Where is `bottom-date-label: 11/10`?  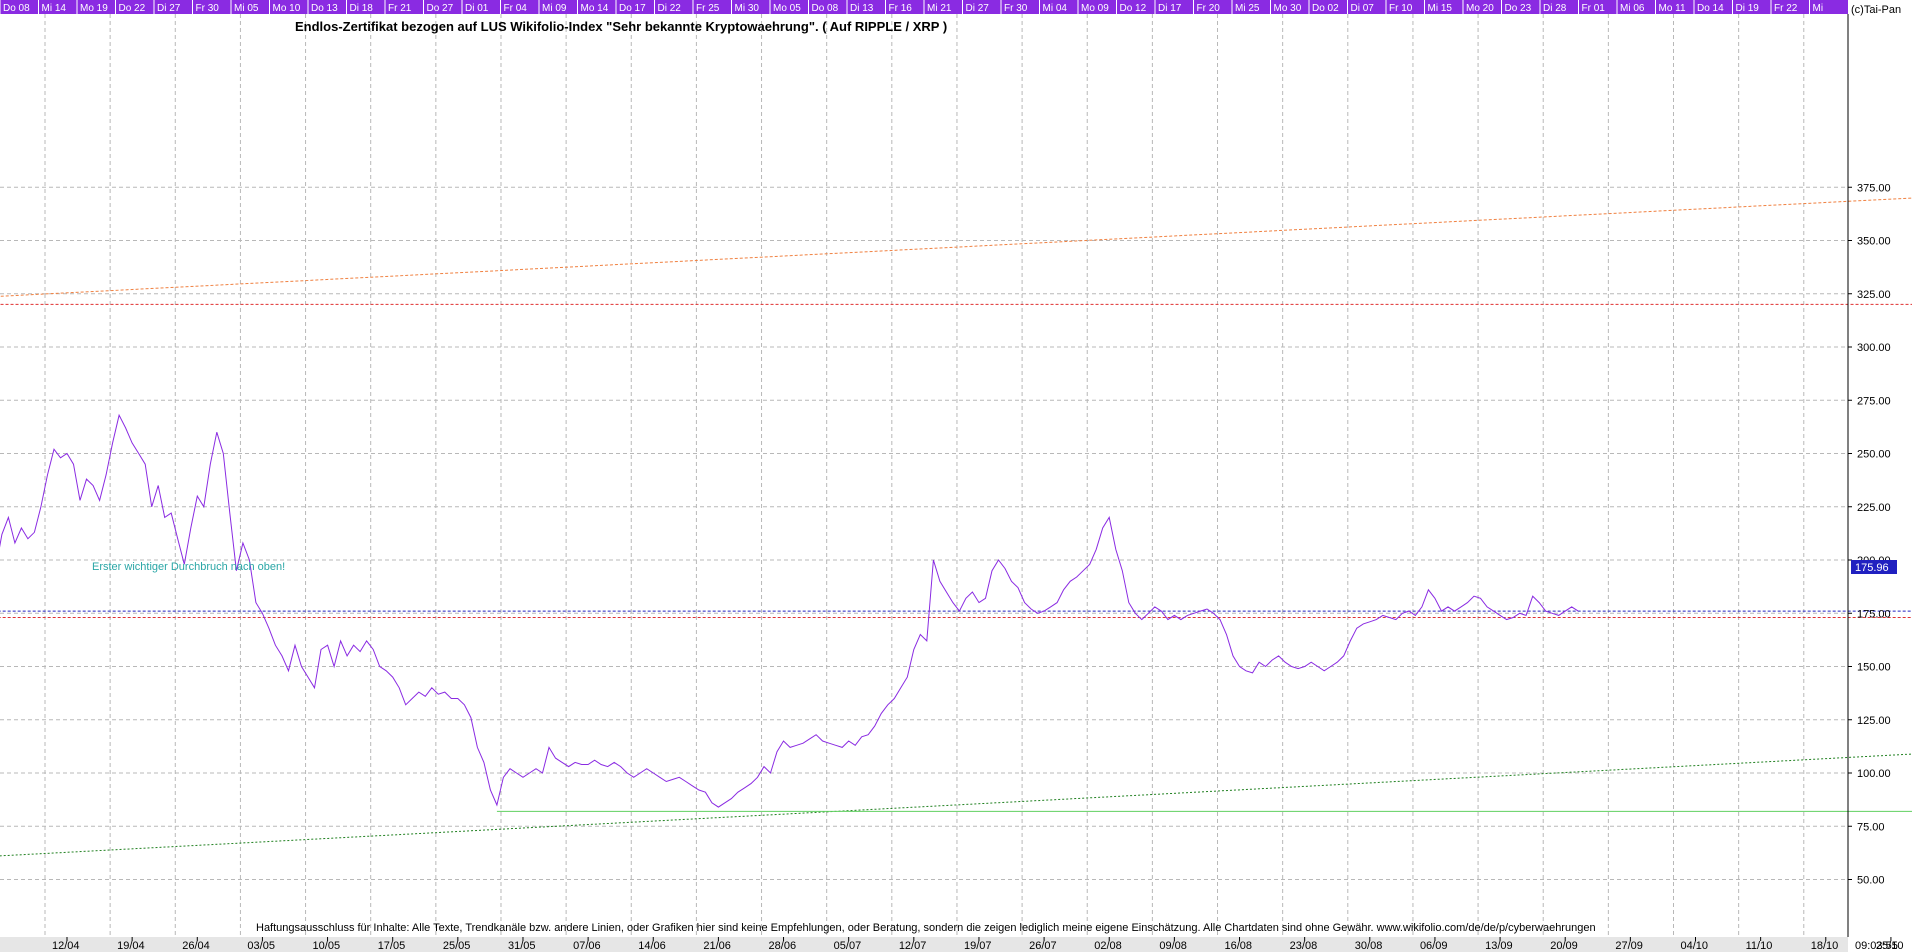 bottom-date-label: 11/10 is located at coordinates (1759, 946).